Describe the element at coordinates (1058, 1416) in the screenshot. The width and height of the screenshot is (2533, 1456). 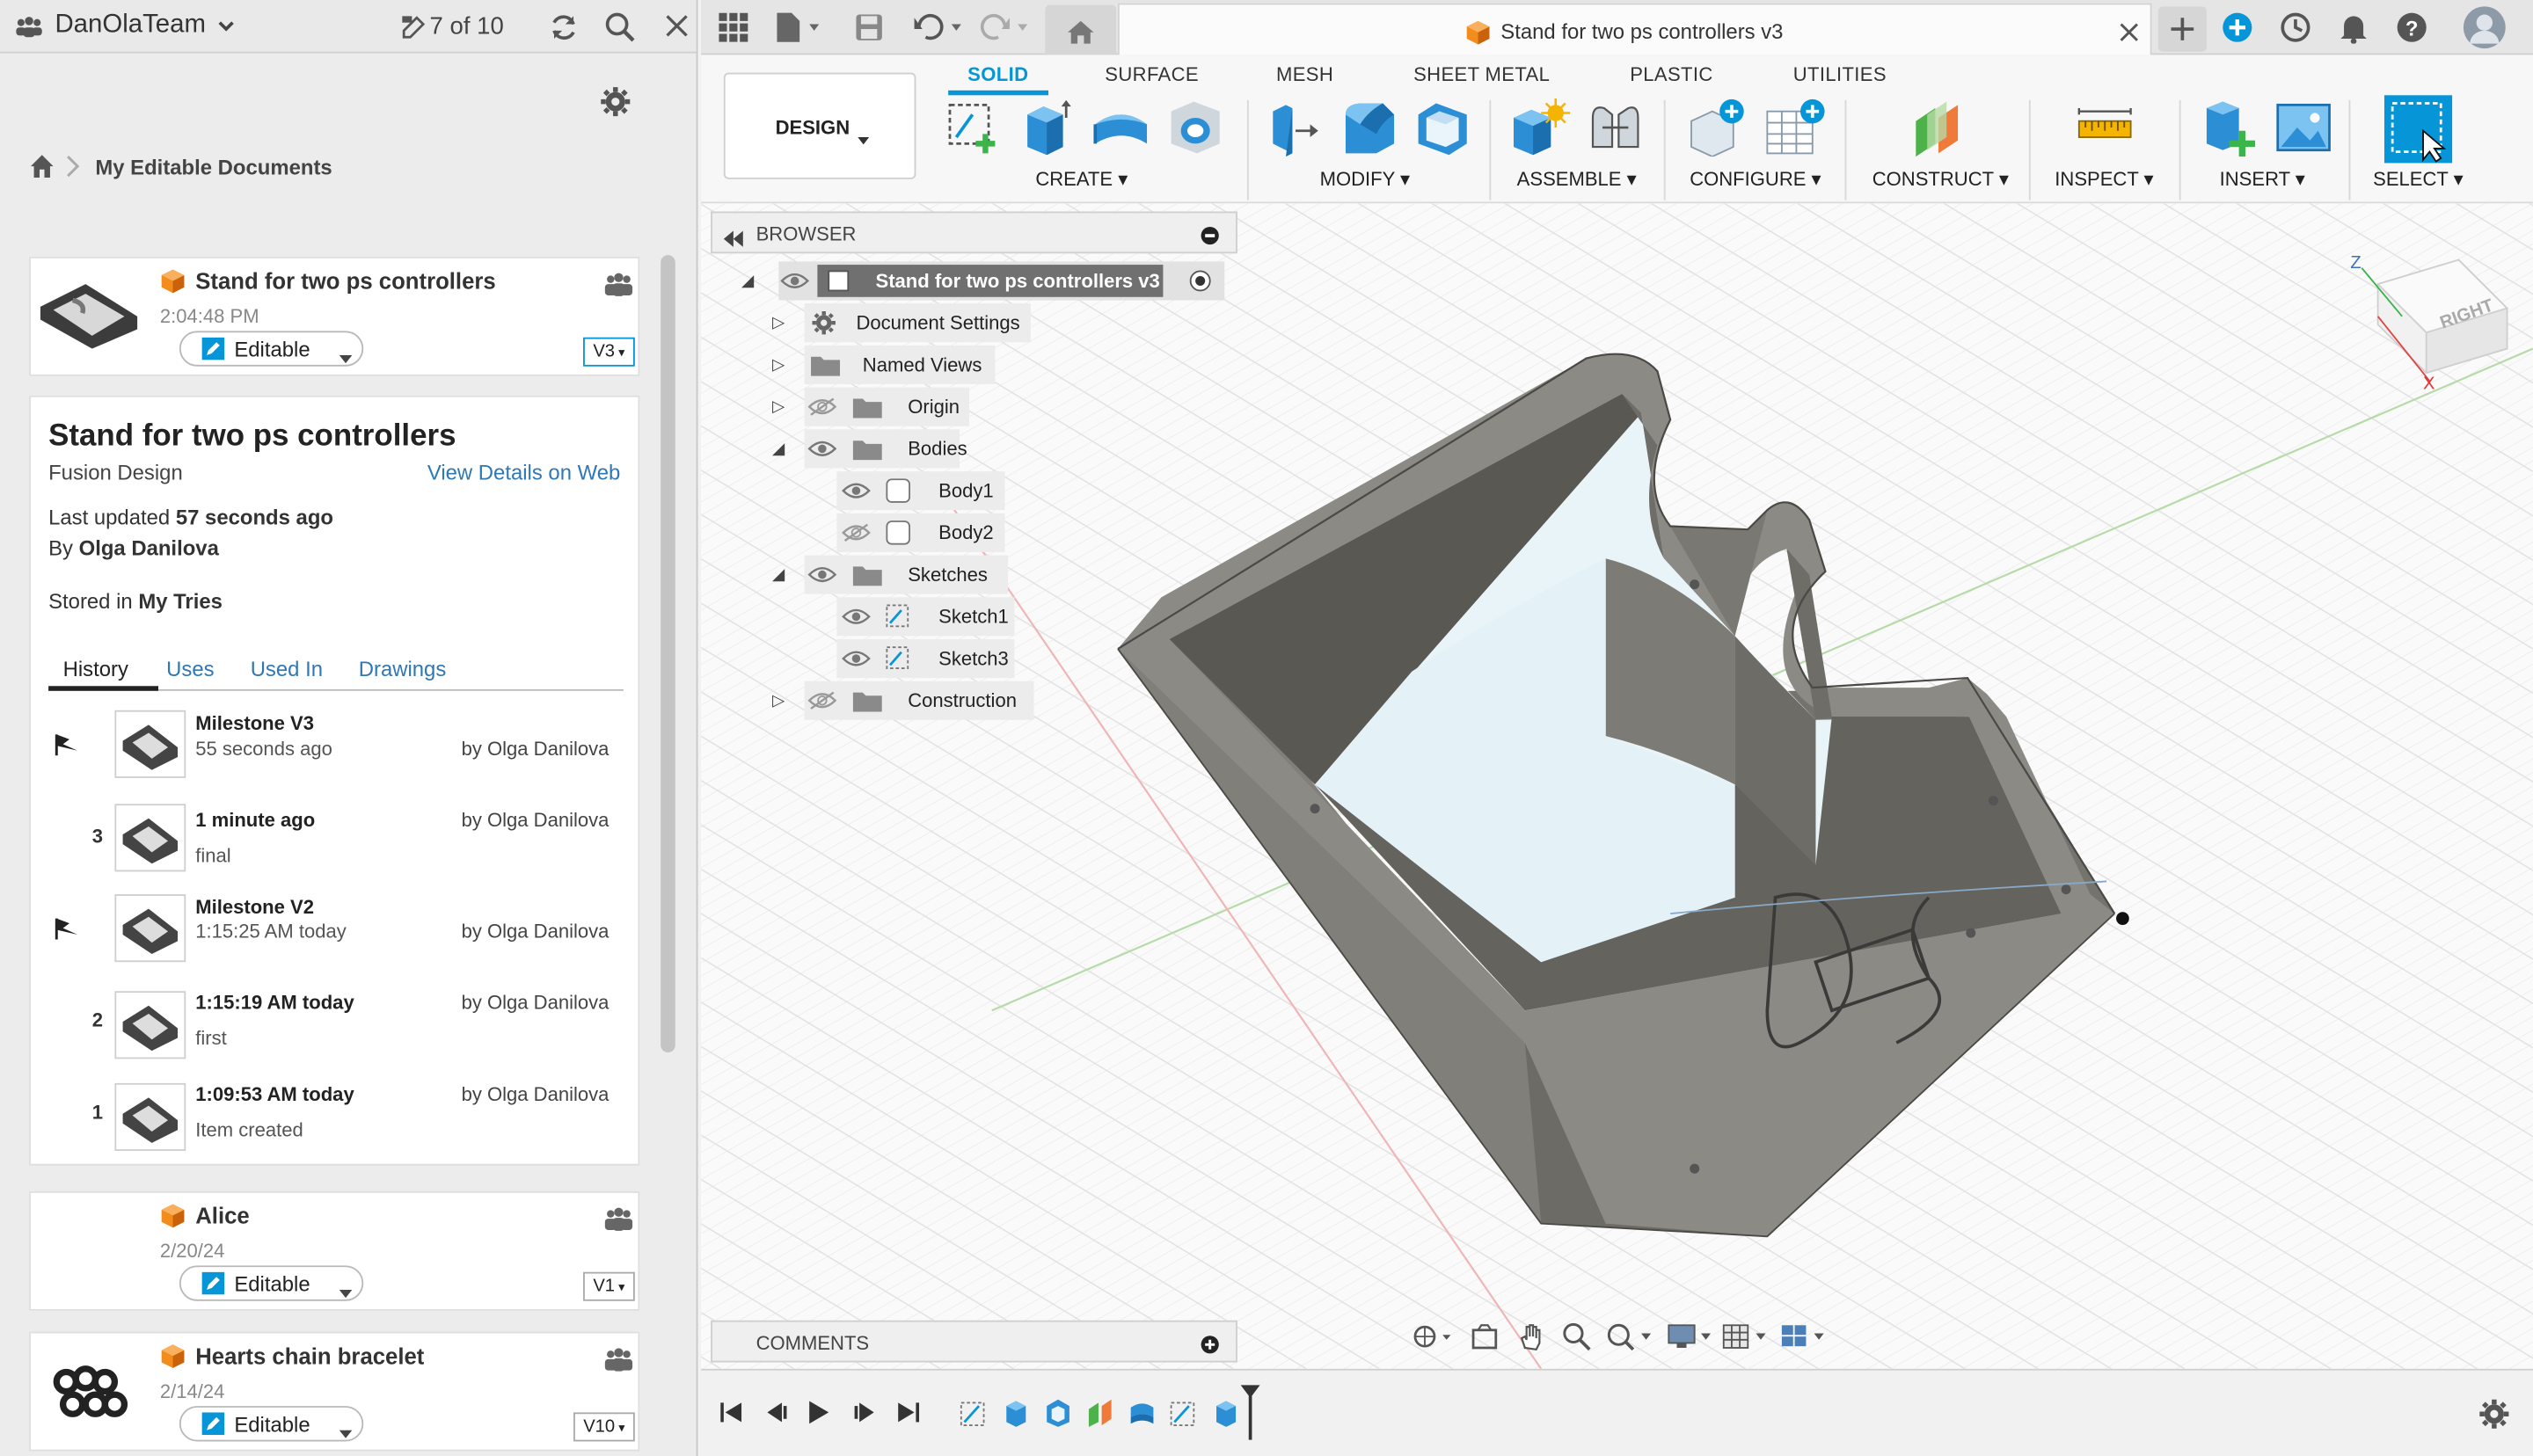
I see `timeline-shell-icon` at that location.